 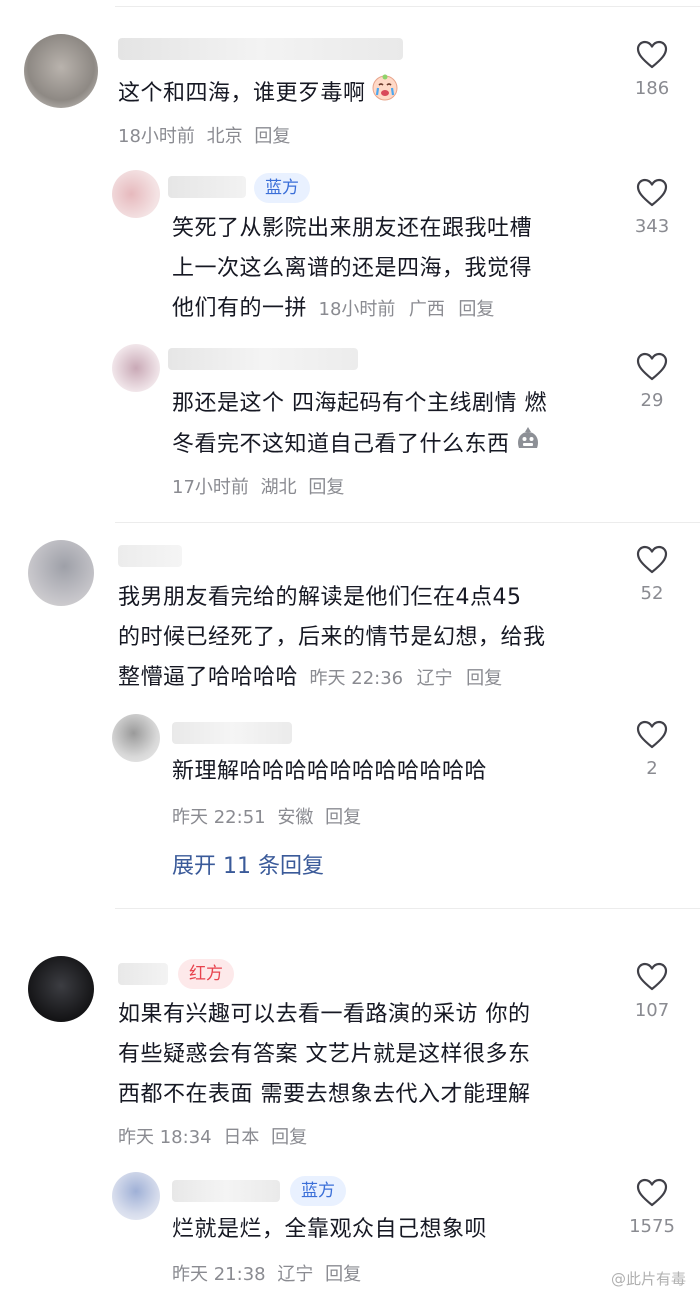 I want to click on timestamp: 昨天 22:36, so click(x=356, y=678).